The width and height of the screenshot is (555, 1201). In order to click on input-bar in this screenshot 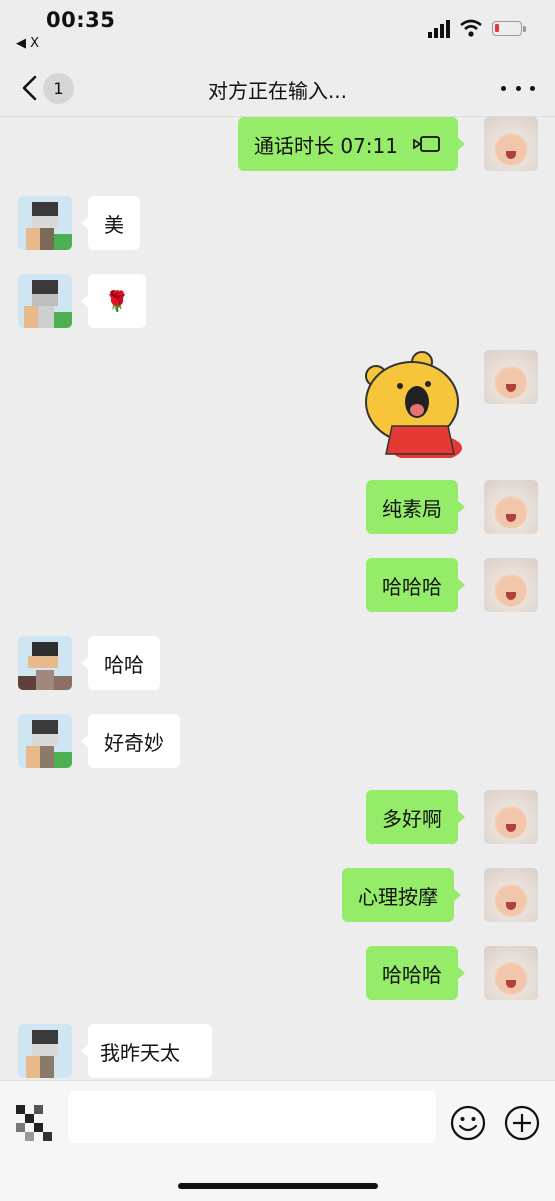, I will do `click(277, 1140)`.